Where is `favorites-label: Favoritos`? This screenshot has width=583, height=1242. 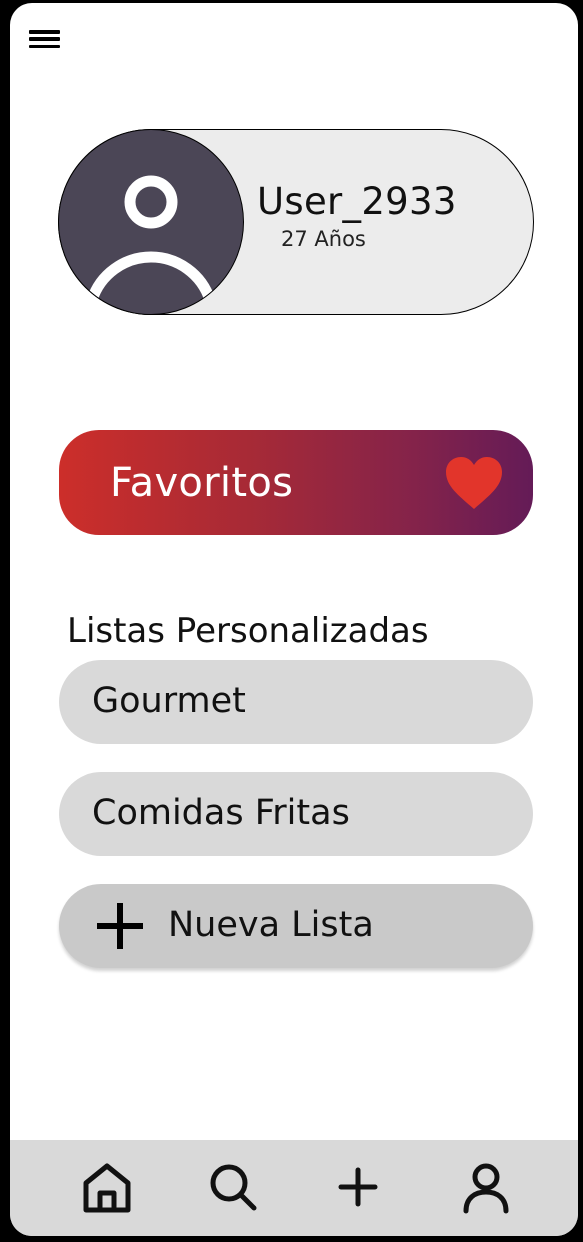
favorites-label: Favoritos is located at coordinates (202, 483).